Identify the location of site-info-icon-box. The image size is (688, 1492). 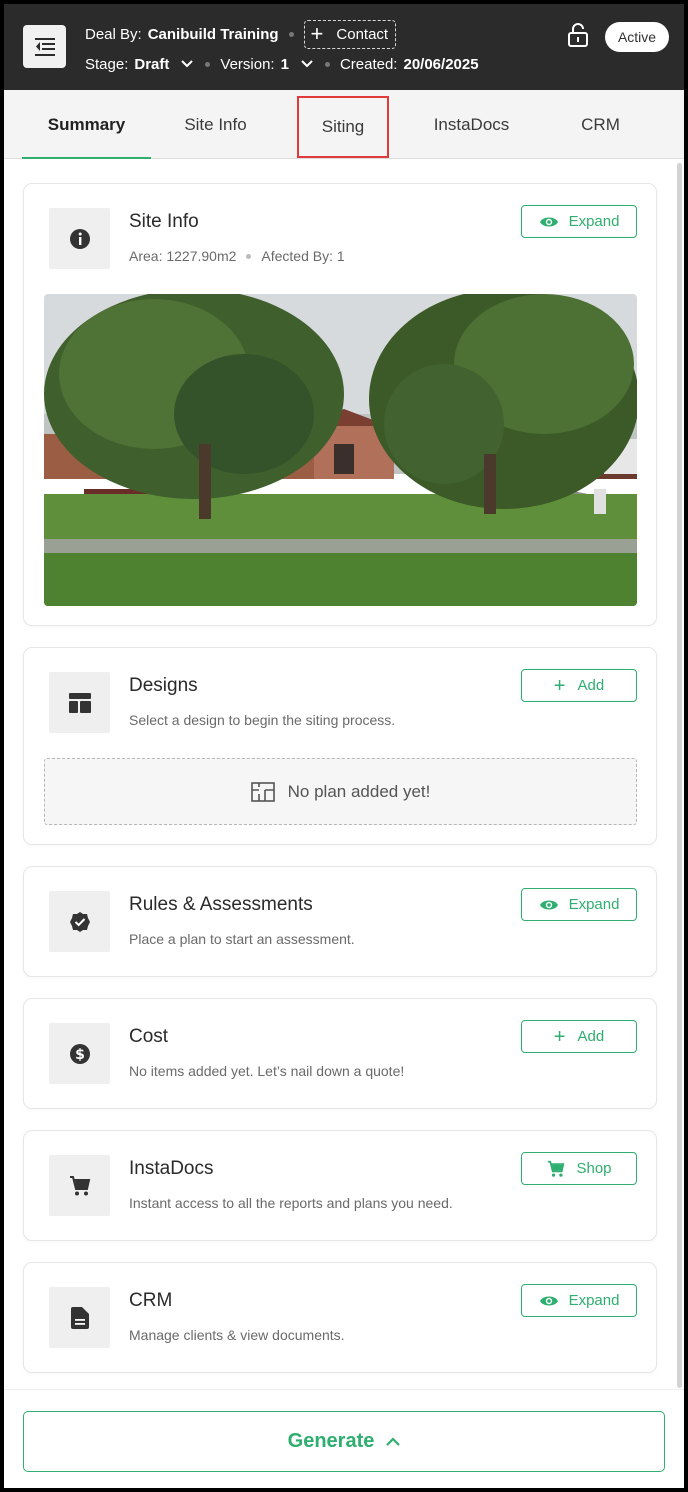
(79, 238).